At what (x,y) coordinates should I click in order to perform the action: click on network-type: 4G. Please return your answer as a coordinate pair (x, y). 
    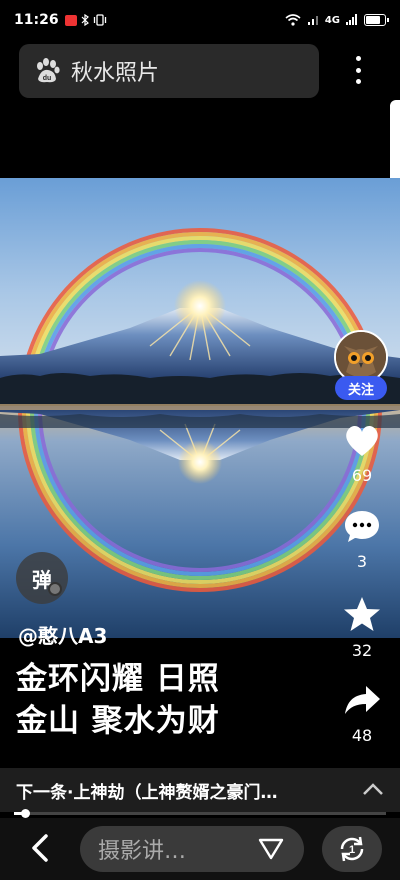
    Looking at the image, I should click on (332, 20).